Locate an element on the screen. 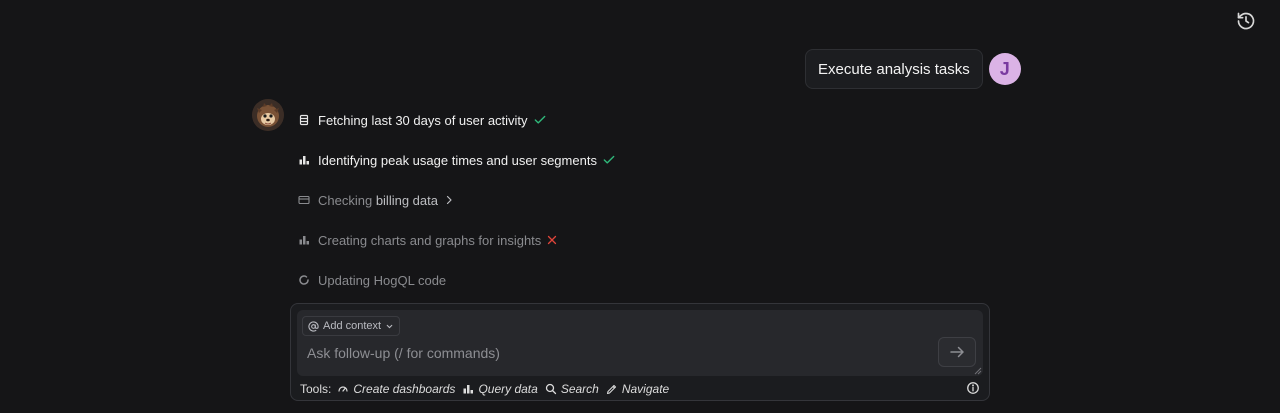 The width and height of the screenshot is (1280, 413). user-message: Execute analysis tasks J is located at coordinates (913, 69).